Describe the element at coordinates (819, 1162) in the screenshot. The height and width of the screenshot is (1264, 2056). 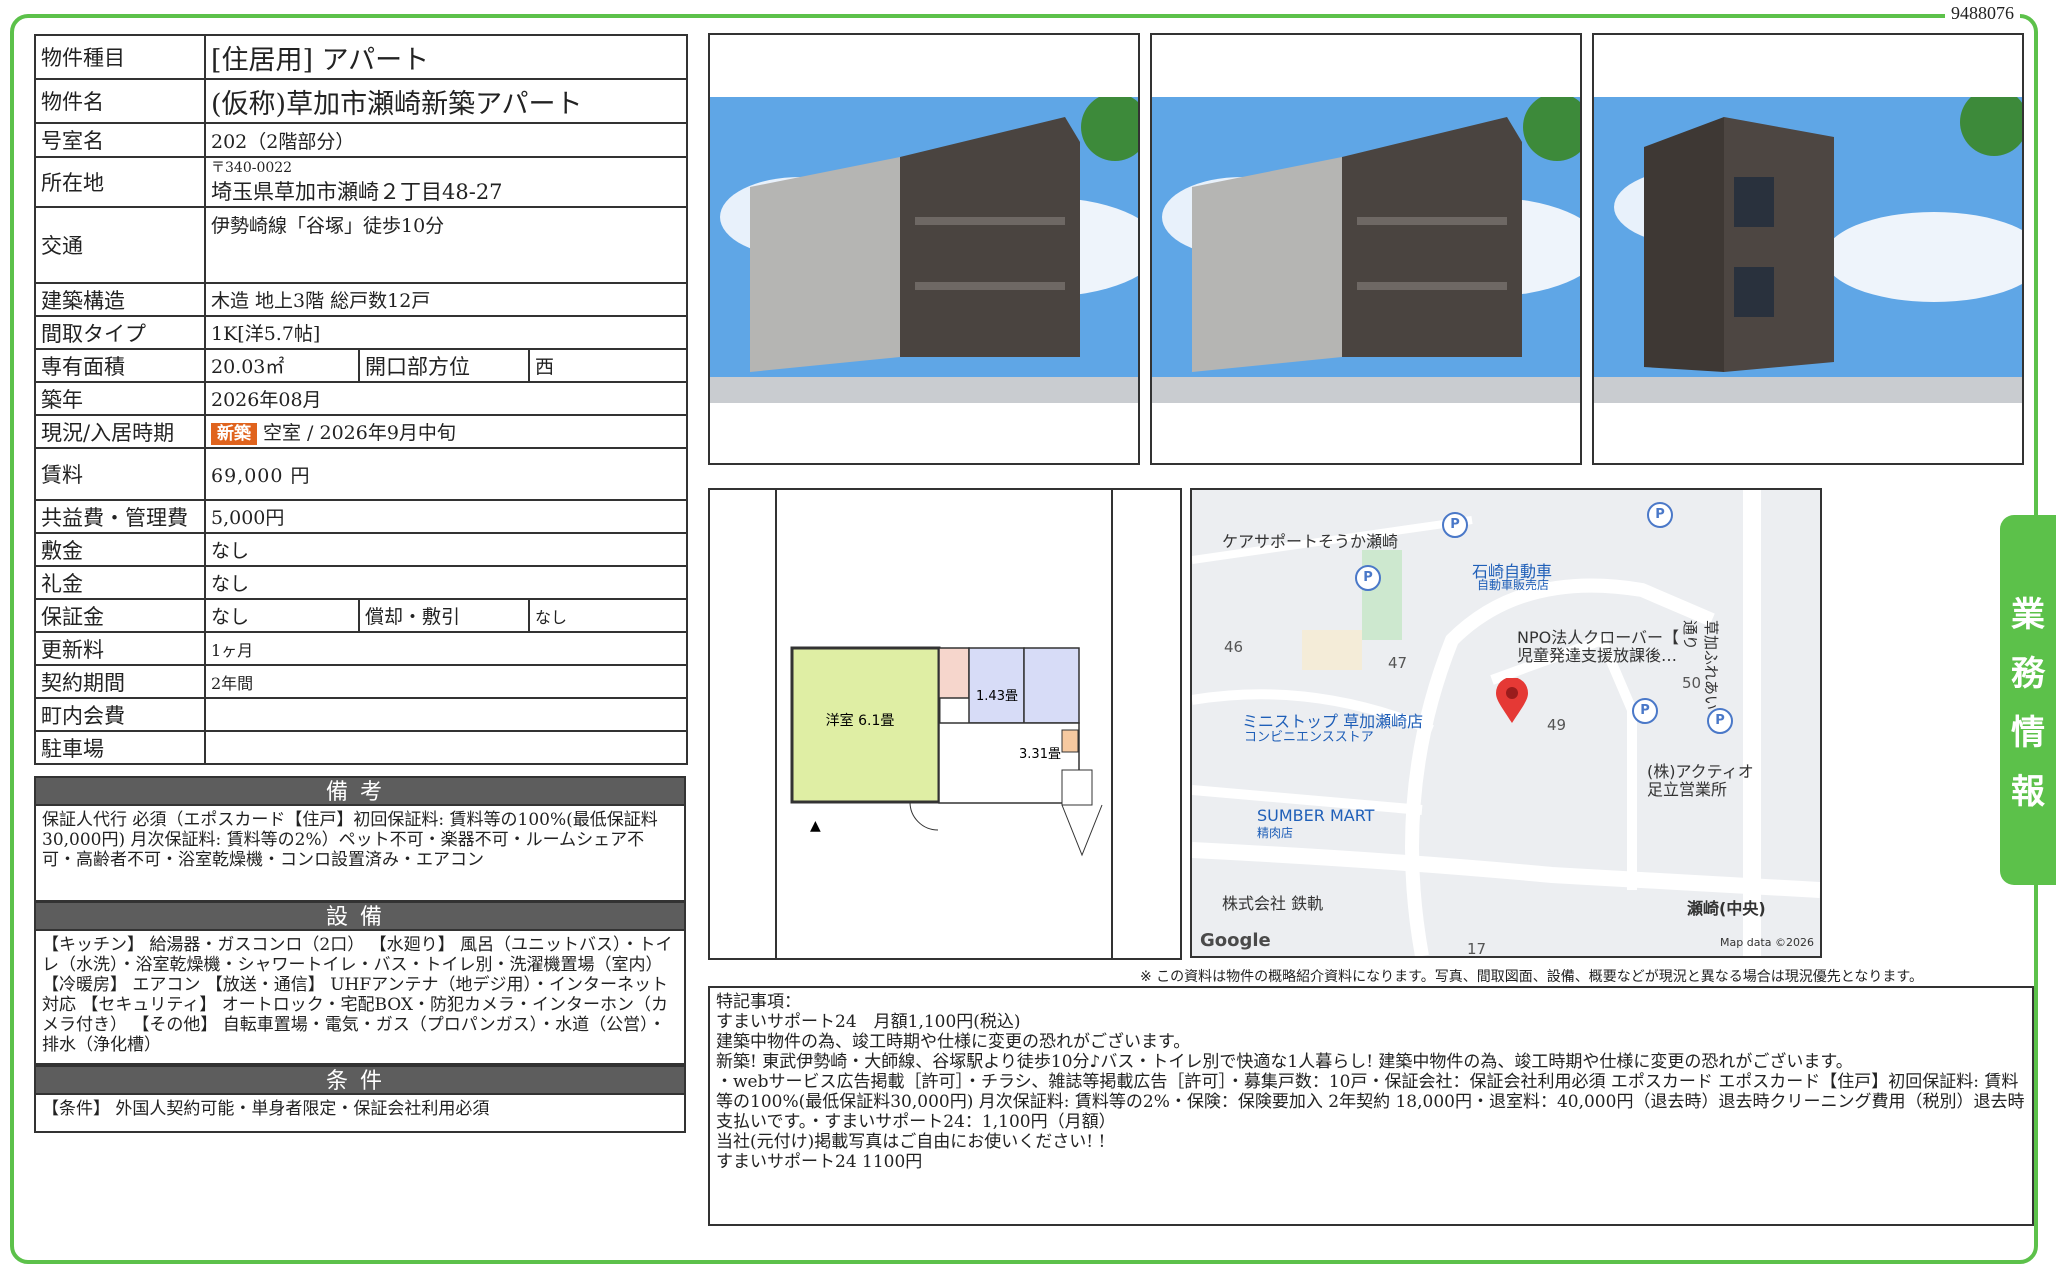
I see `note-line: すまいサポート24 1100円` at that location.